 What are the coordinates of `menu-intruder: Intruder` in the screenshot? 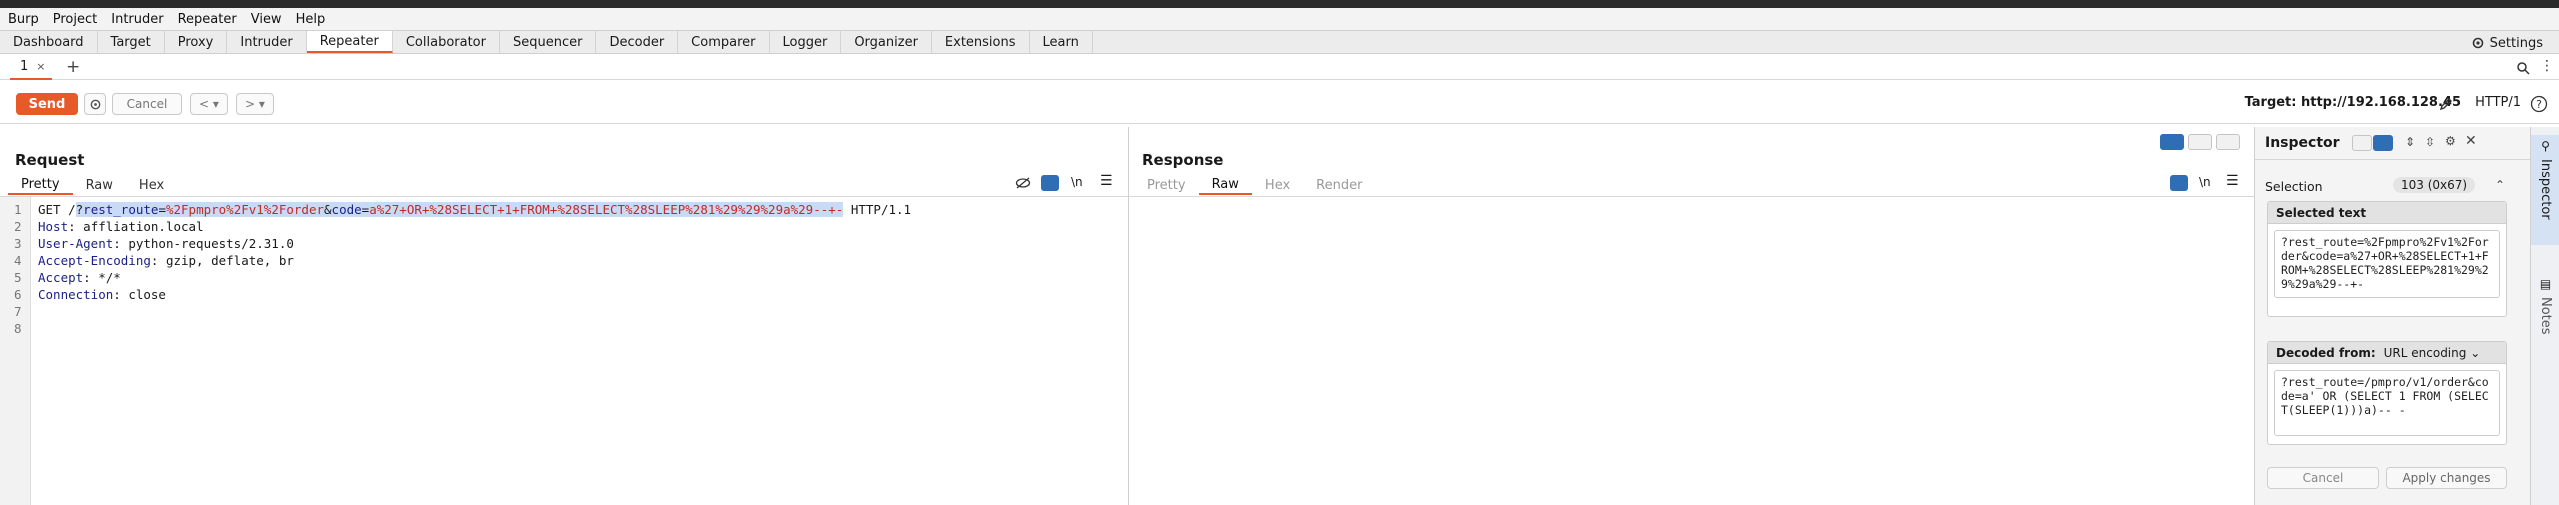 It's located at (137, 19).